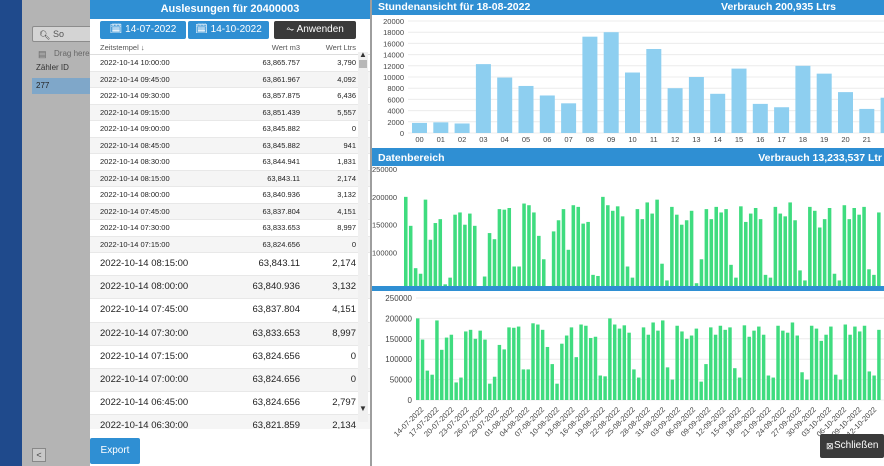 This screenshot has width=884, height=466. What do you see at coordinates (230, 129) in the screenshot?
I see `table-row: 2022-10-14 09:00:00 63,845.882 0` at bounding box center [230, 129].